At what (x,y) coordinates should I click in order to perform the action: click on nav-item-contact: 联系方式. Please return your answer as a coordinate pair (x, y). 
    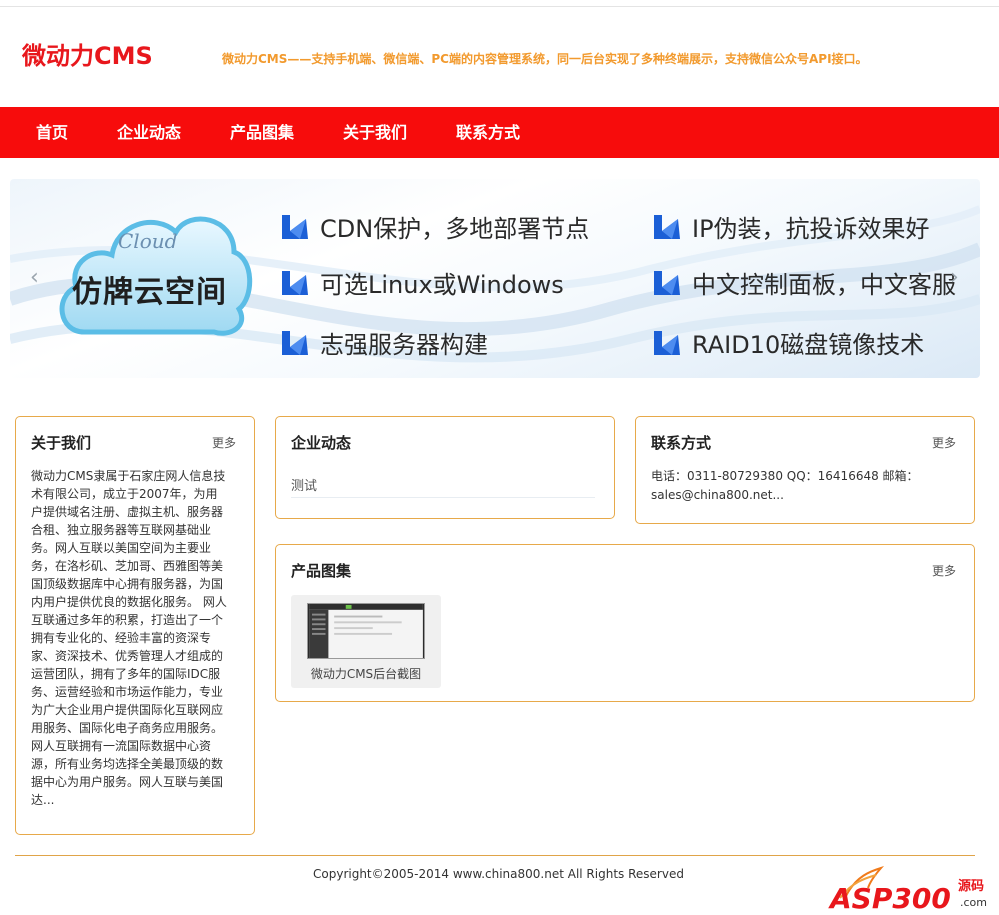
    Looking at the image, I should click on (488, 132).